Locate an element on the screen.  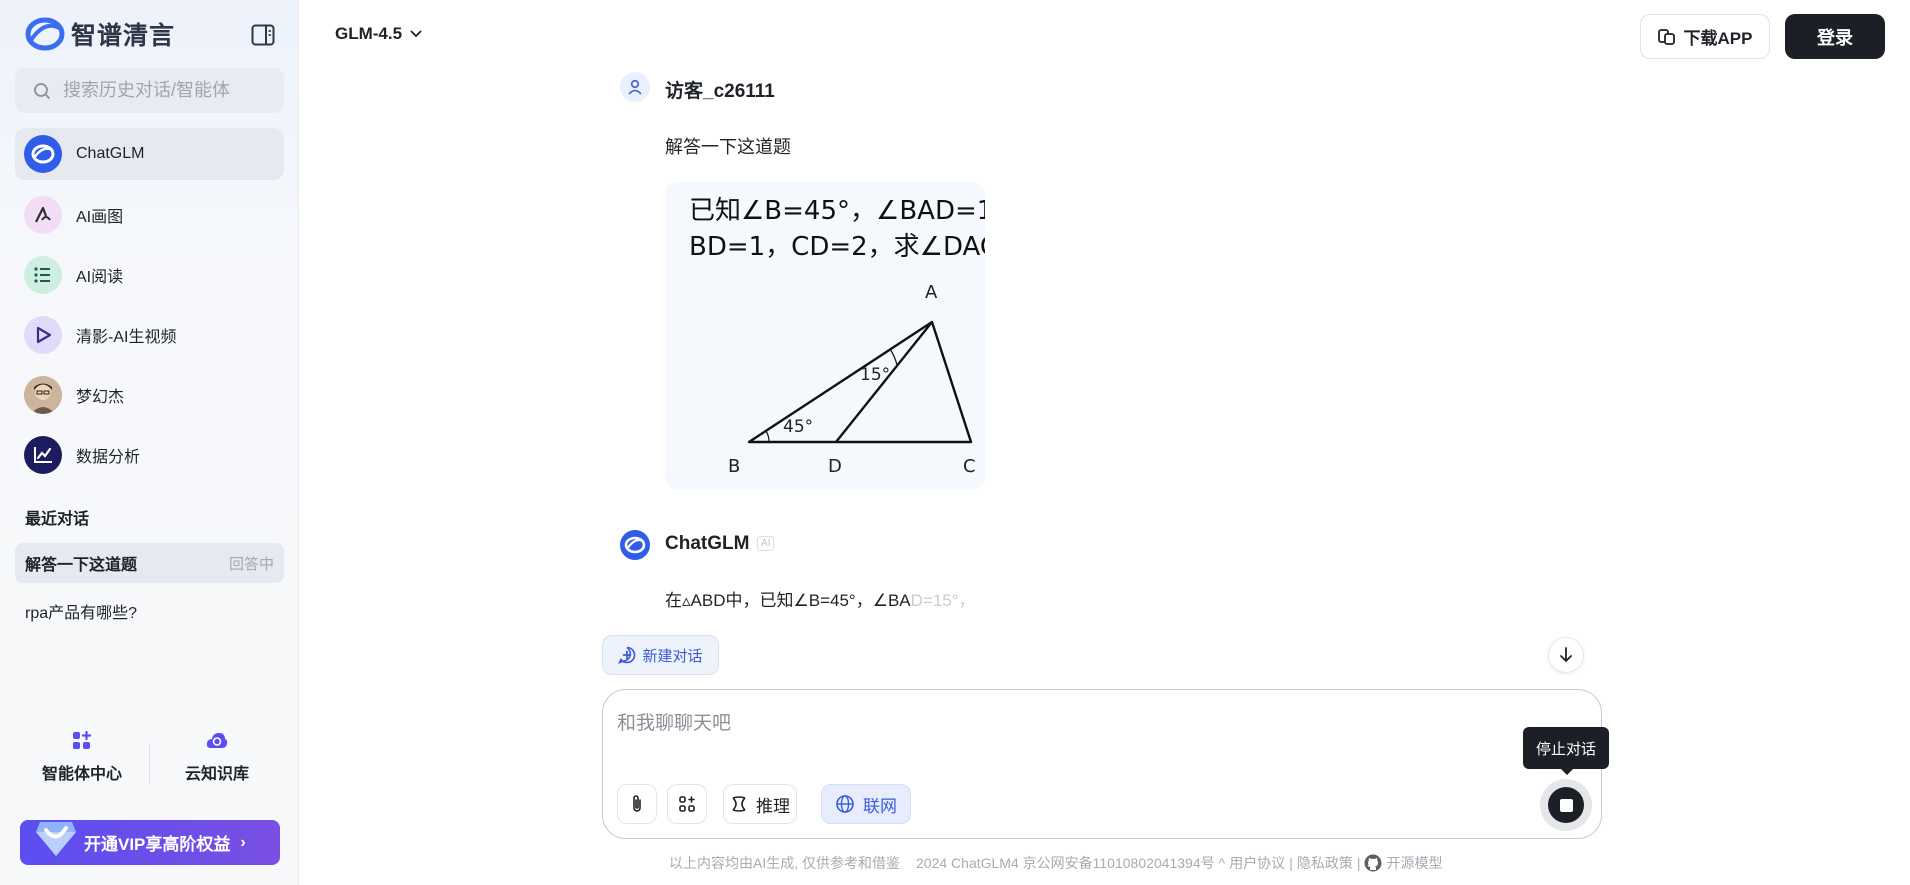
open-source-model-link: 开源模型 is located at coordinates (1414, 863).